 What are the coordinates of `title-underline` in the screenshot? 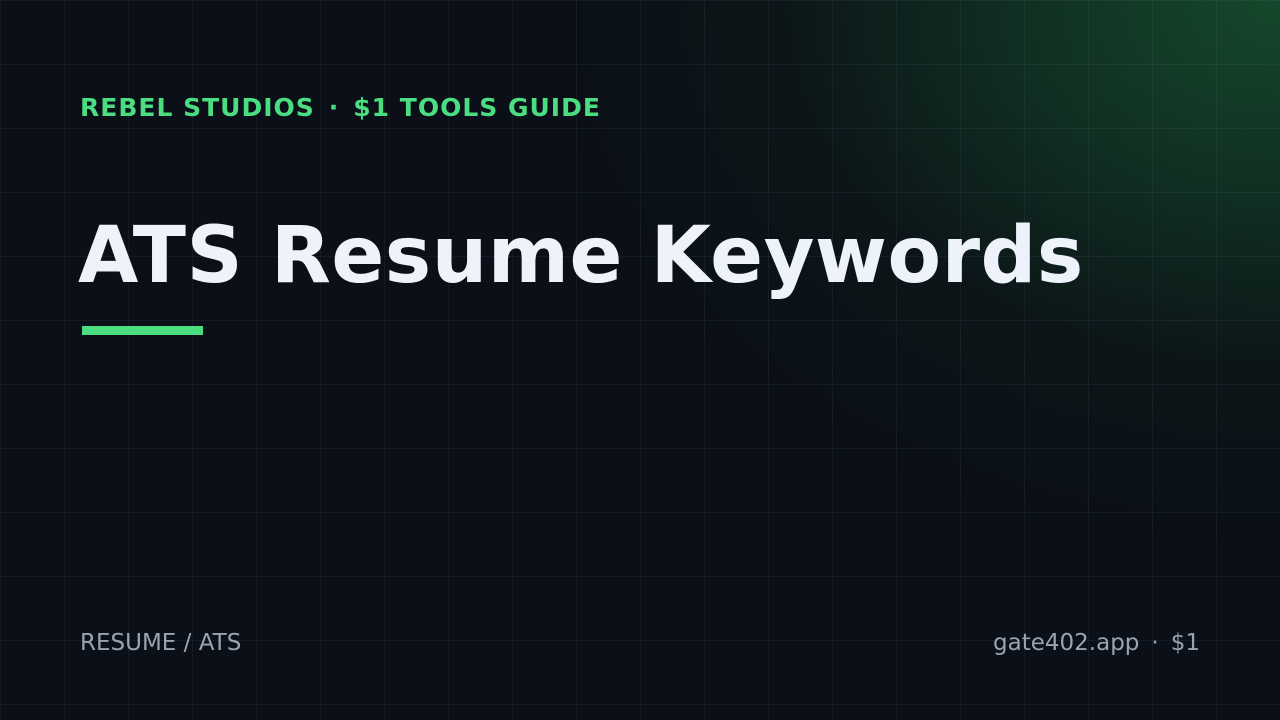 It's located at (142, 330).